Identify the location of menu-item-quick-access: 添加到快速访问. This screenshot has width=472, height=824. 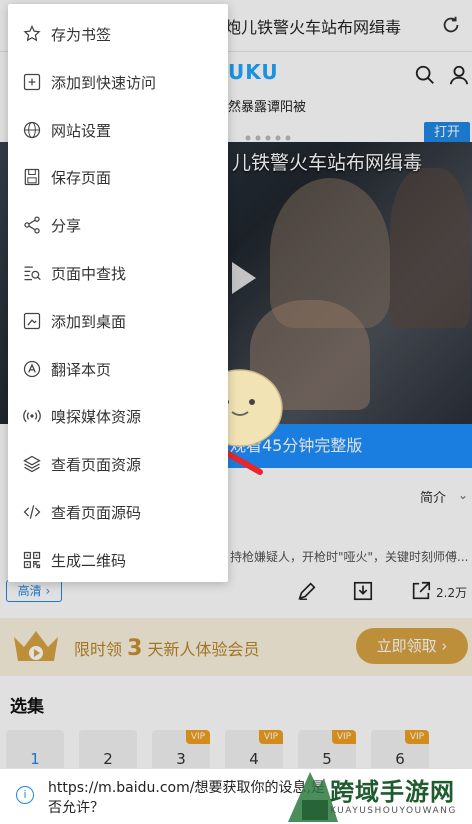
(118, 82).